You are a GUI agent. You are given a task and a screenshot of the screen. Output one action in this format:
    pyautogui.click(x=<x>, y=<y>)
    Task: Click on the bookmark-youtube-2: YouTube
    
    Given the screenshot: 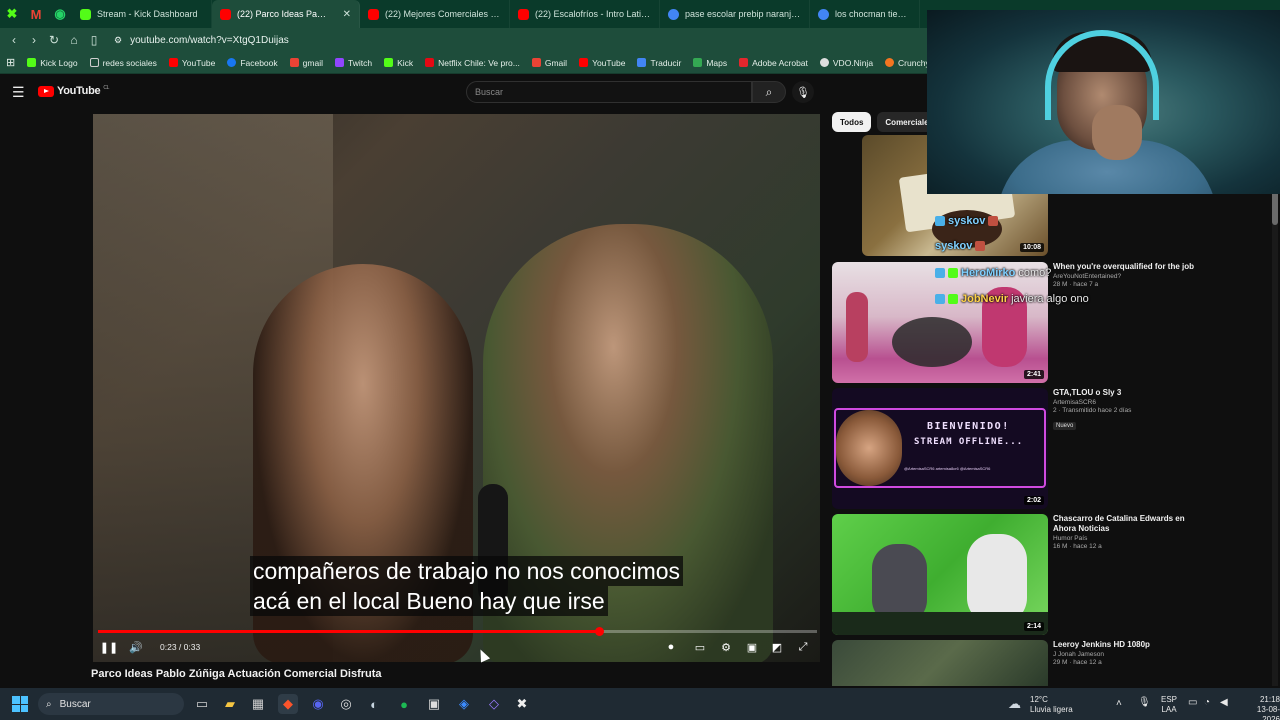 What is the action you would take?
    pyautogui.click(x=602, y=63)
    